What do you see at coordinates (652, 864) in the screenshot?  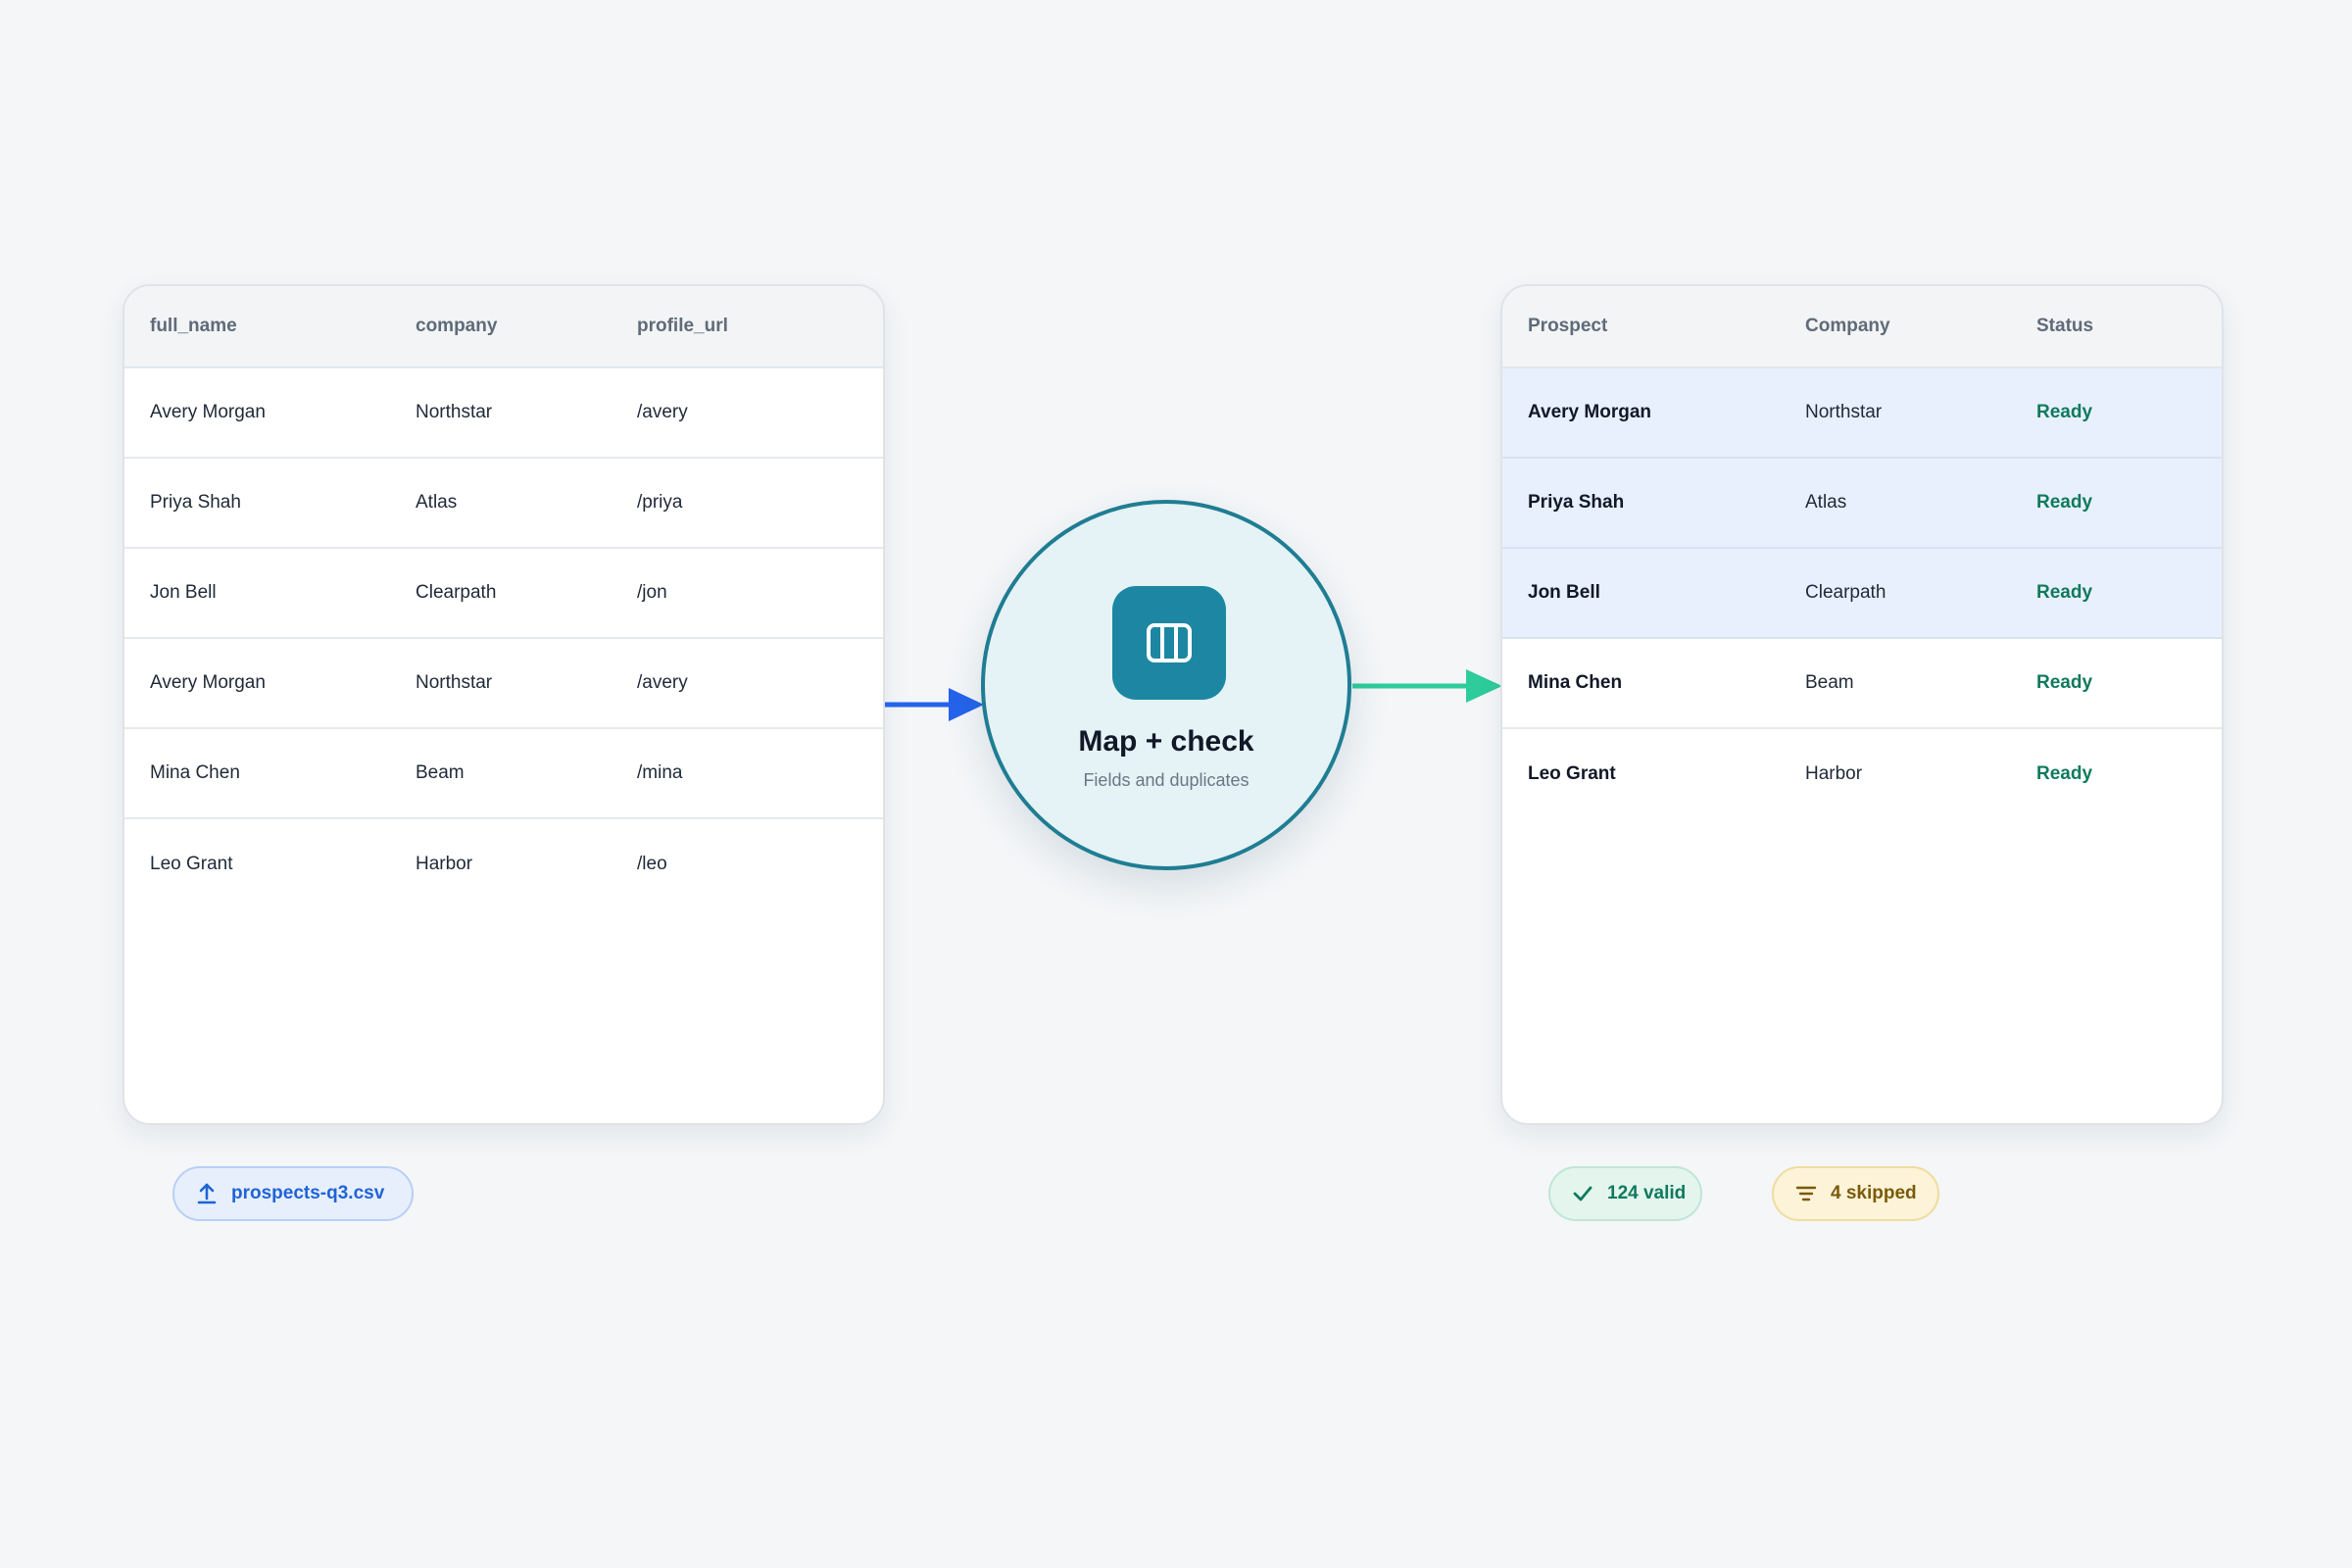 I see `cell-profile-url: /leo` at bounding box center [652, 864].